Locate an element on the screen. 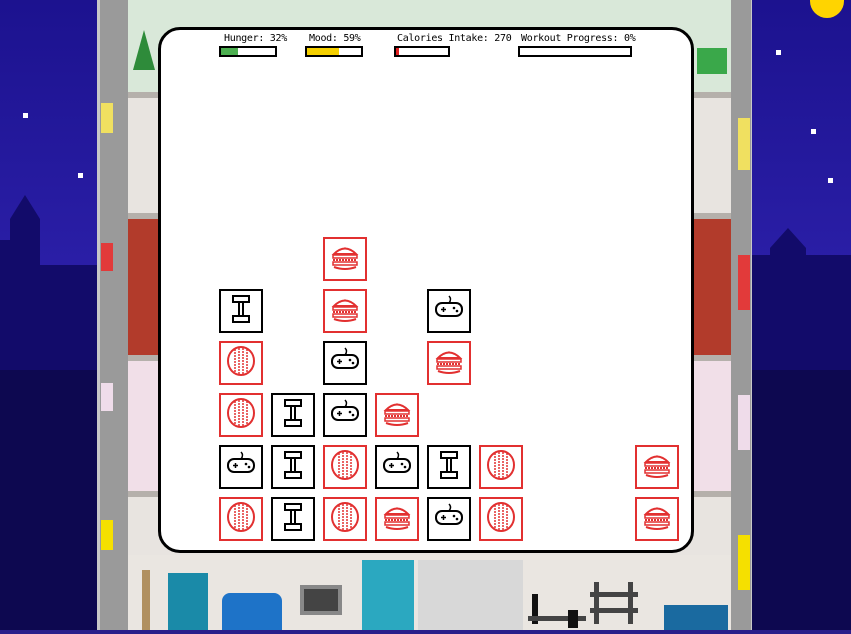 The height and width of the screenshot is (634, 851). mood-label: Mood: 59% is located at coordinates (335, 38).